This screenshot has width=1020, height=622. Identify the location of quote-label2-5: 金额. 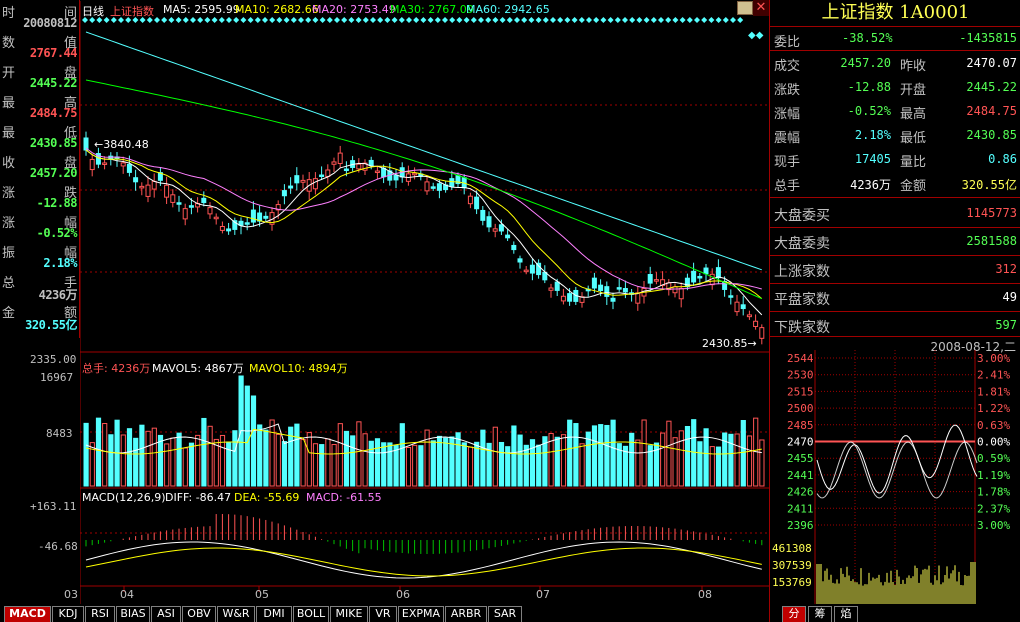
(913, 186).